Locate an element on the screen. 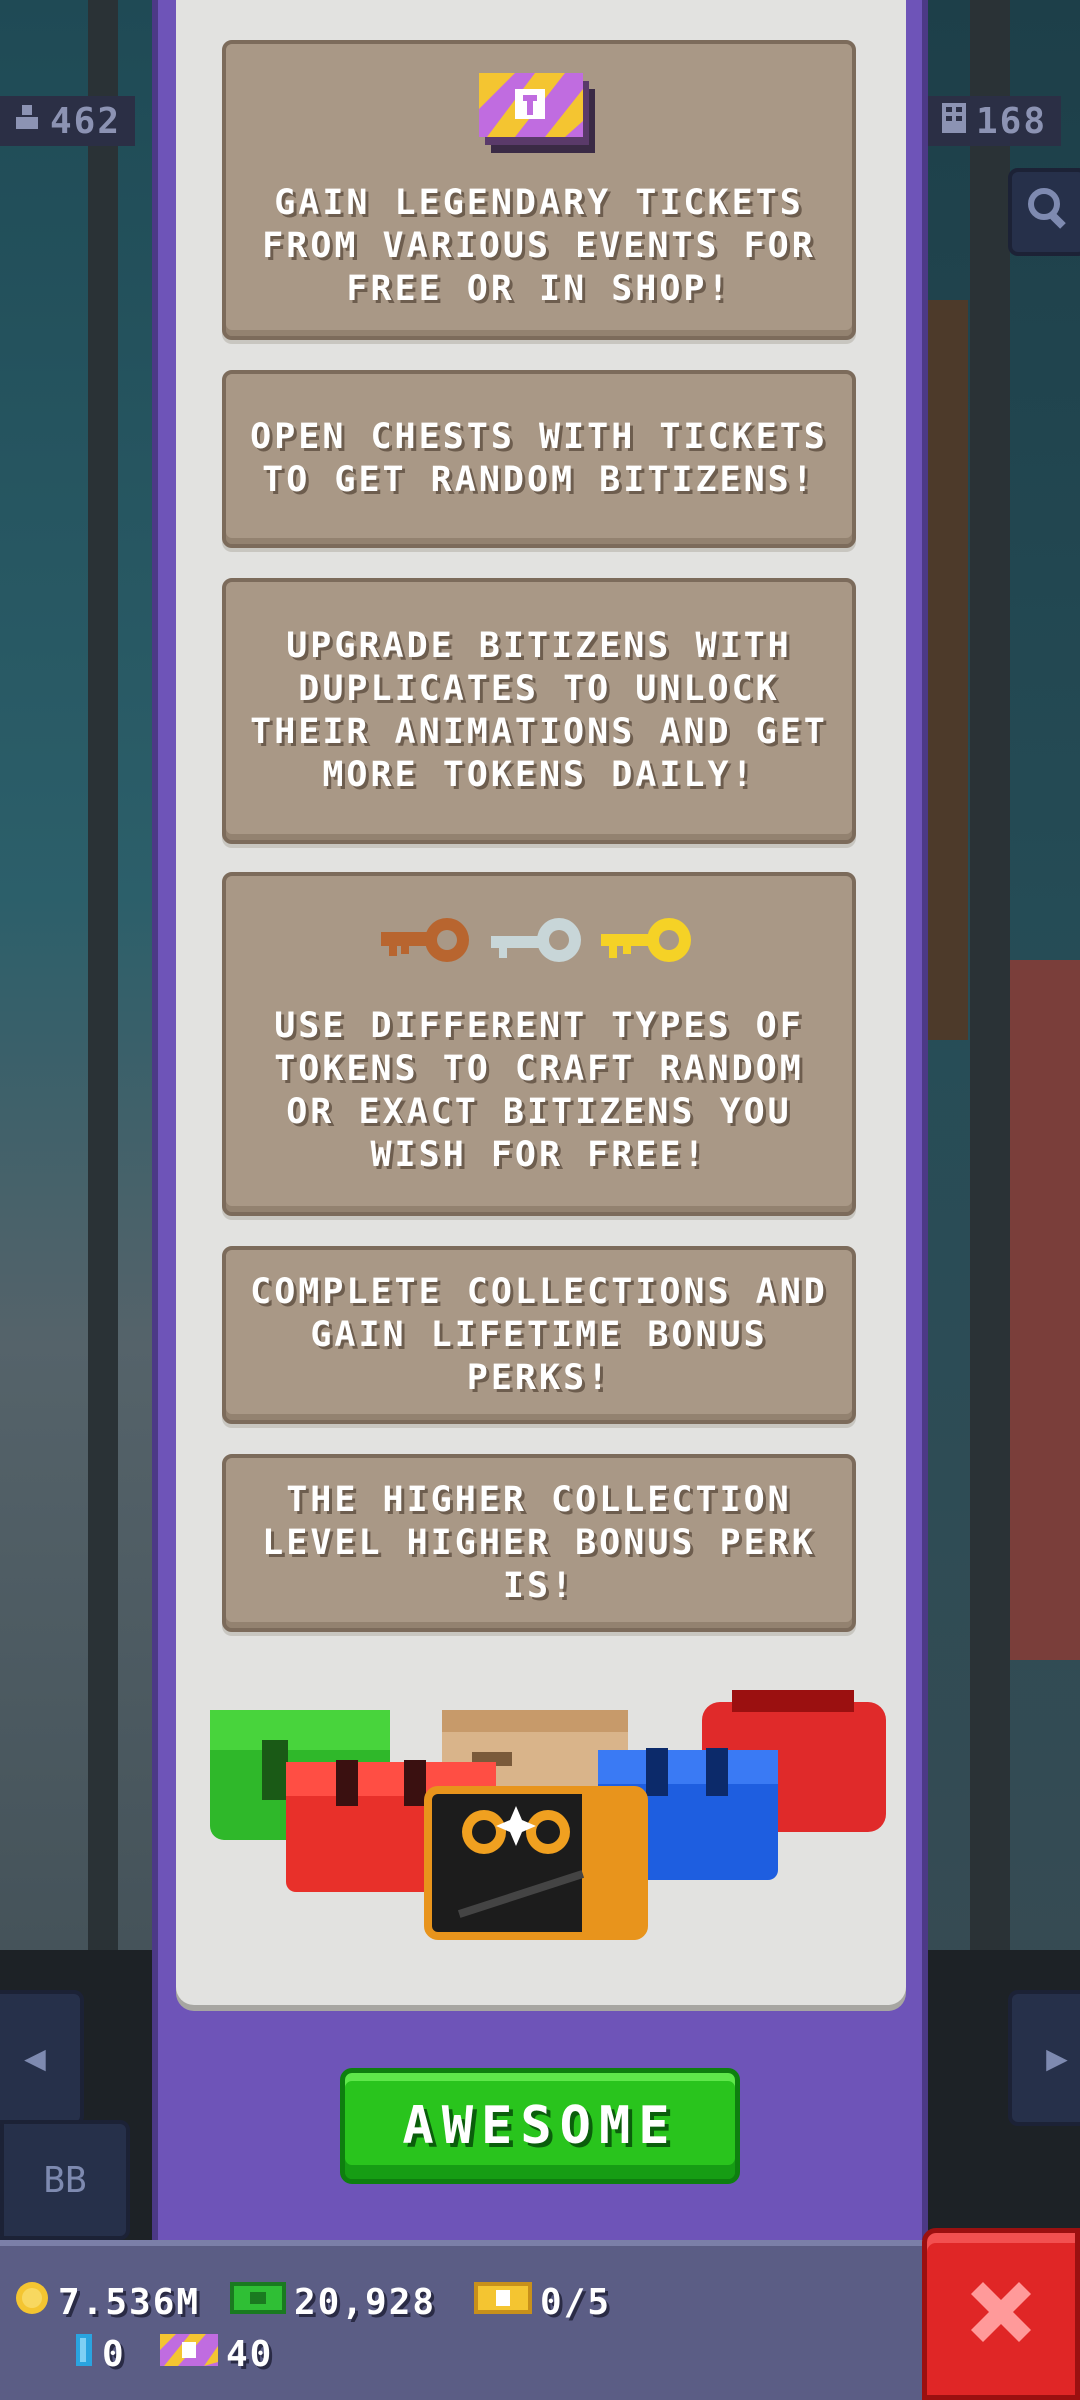 This screenshot has height=2400, width=1080. gold-key-icon is located at coordinates (649, 949).